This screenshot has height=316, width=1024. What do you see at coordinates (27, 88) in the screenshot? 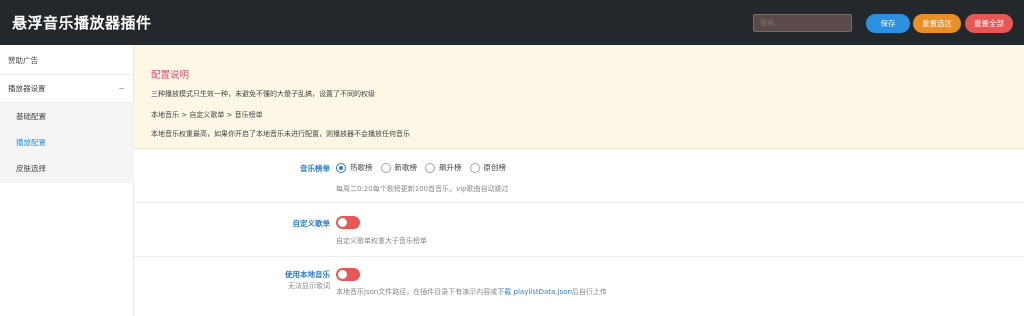
I see `sidebar-item-label: 播放器设置` at bounding box center [27, 88].